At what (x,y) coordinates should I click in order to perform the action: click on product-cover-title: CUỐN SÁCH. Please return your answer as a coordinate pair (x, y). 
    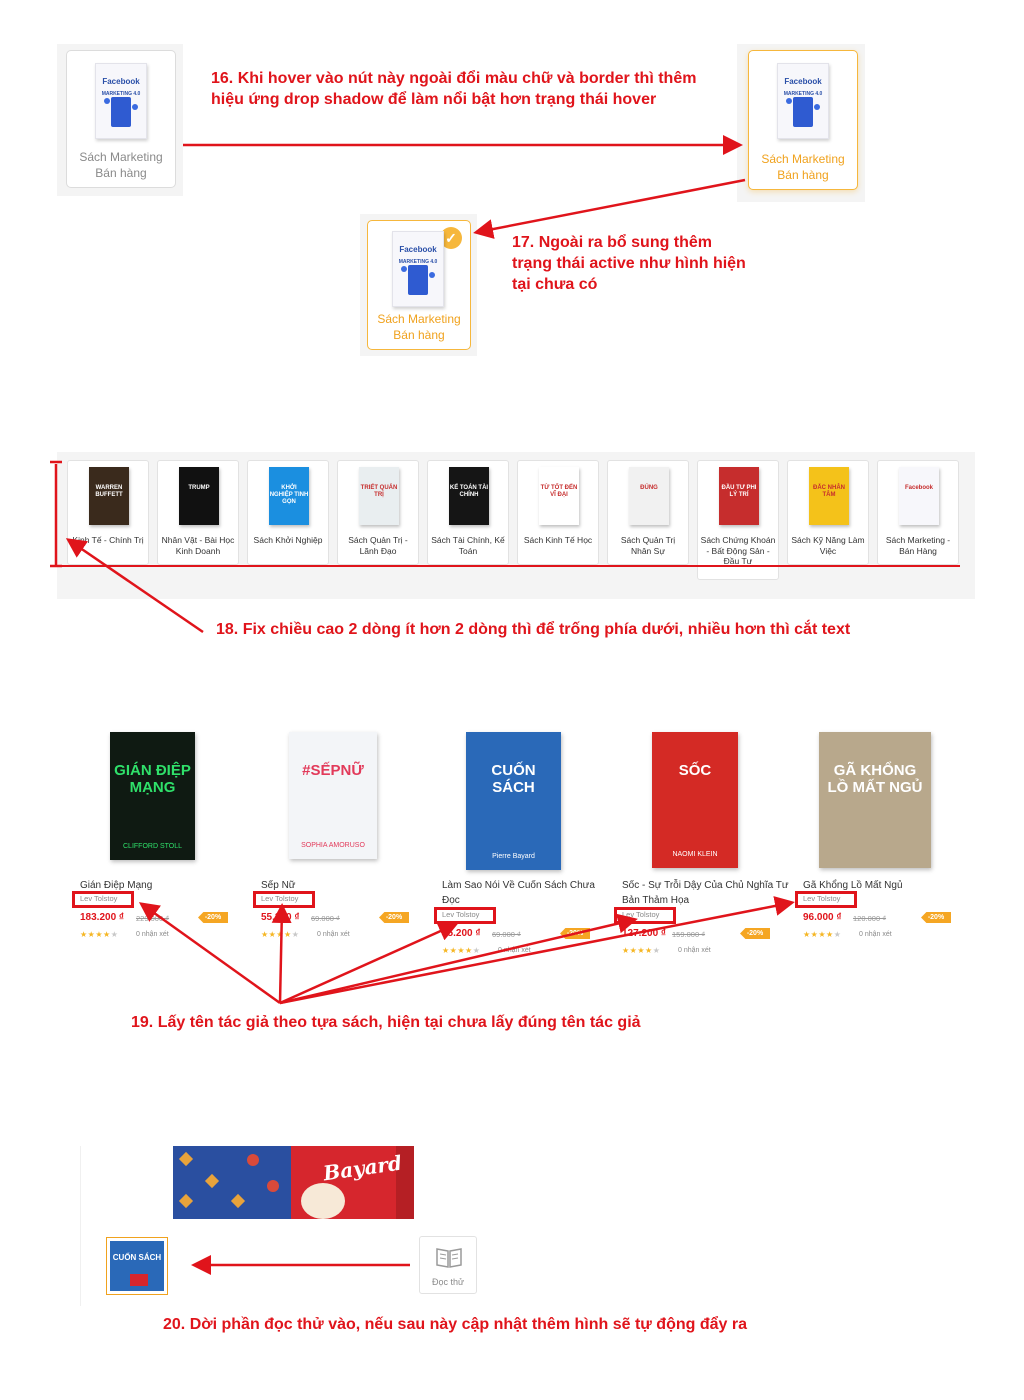
    Looking at the image, I should click on (513, 779).